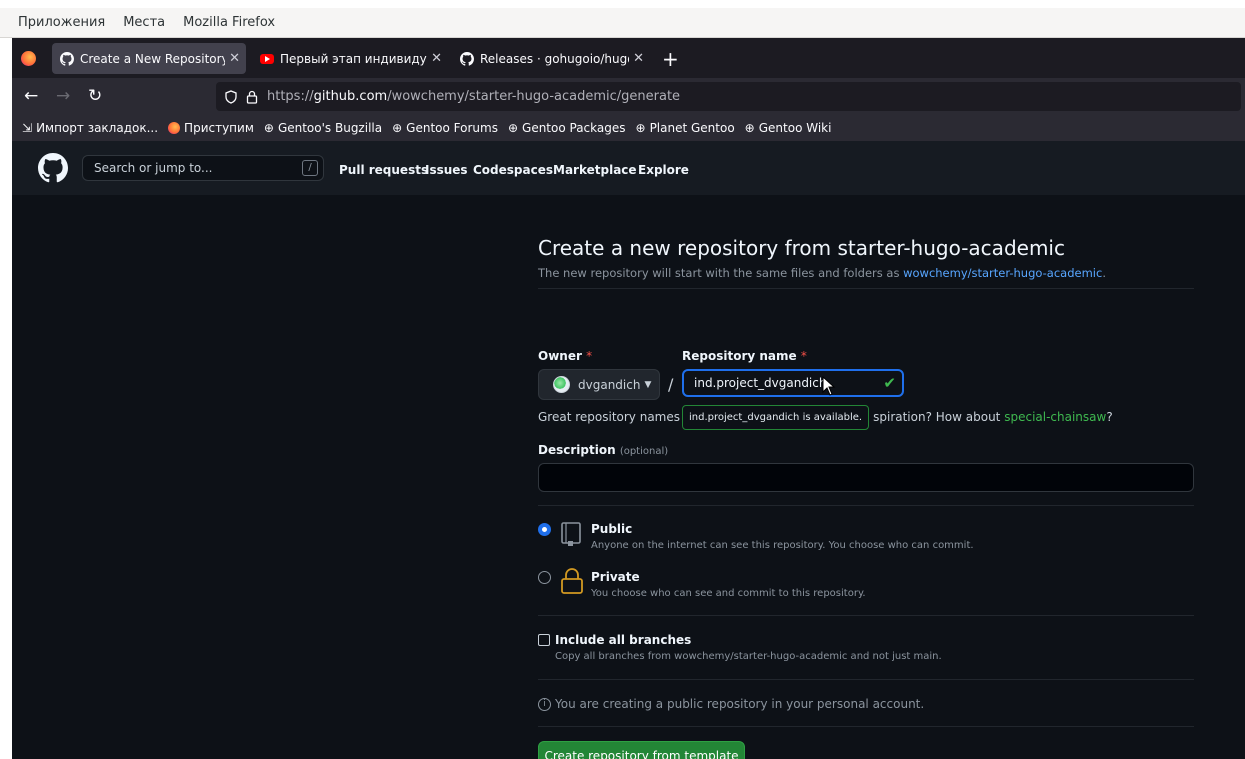 The width and height of the screenshot is (1245, 759). What do you see at coordinates (623, 640) in the screenshot?
I see `include-branches-title: Include all branches` at bounding box center [623, 640].